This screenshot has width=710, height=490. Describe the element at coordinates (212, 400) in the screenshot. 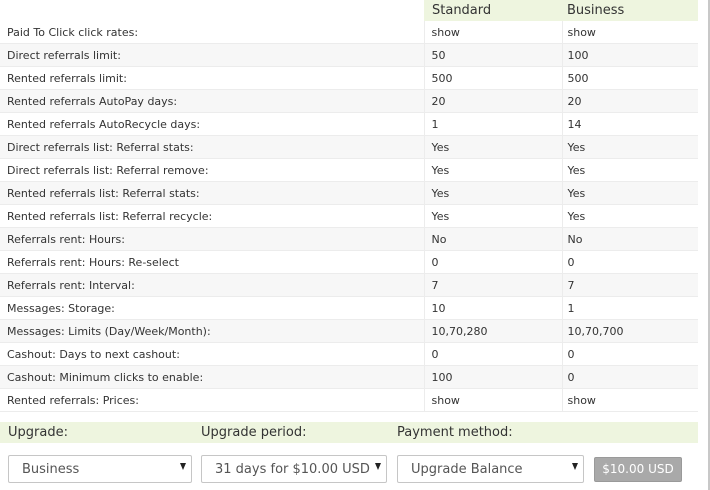

I see `row-label: Rented referrals: Prices:` at that location.